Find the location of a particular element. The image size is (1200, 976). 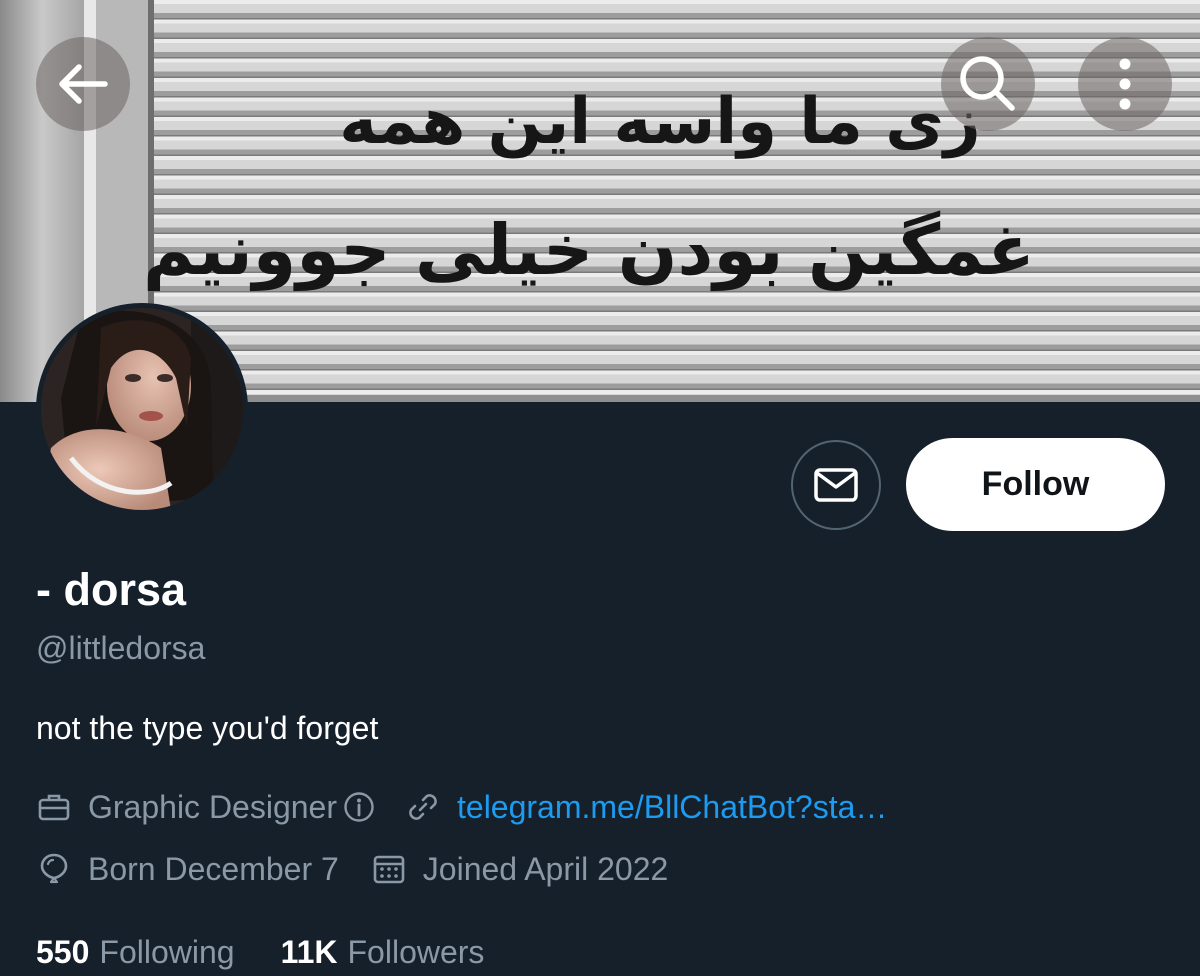

following-stat: 550 Following is located at coordinates (135, 952).